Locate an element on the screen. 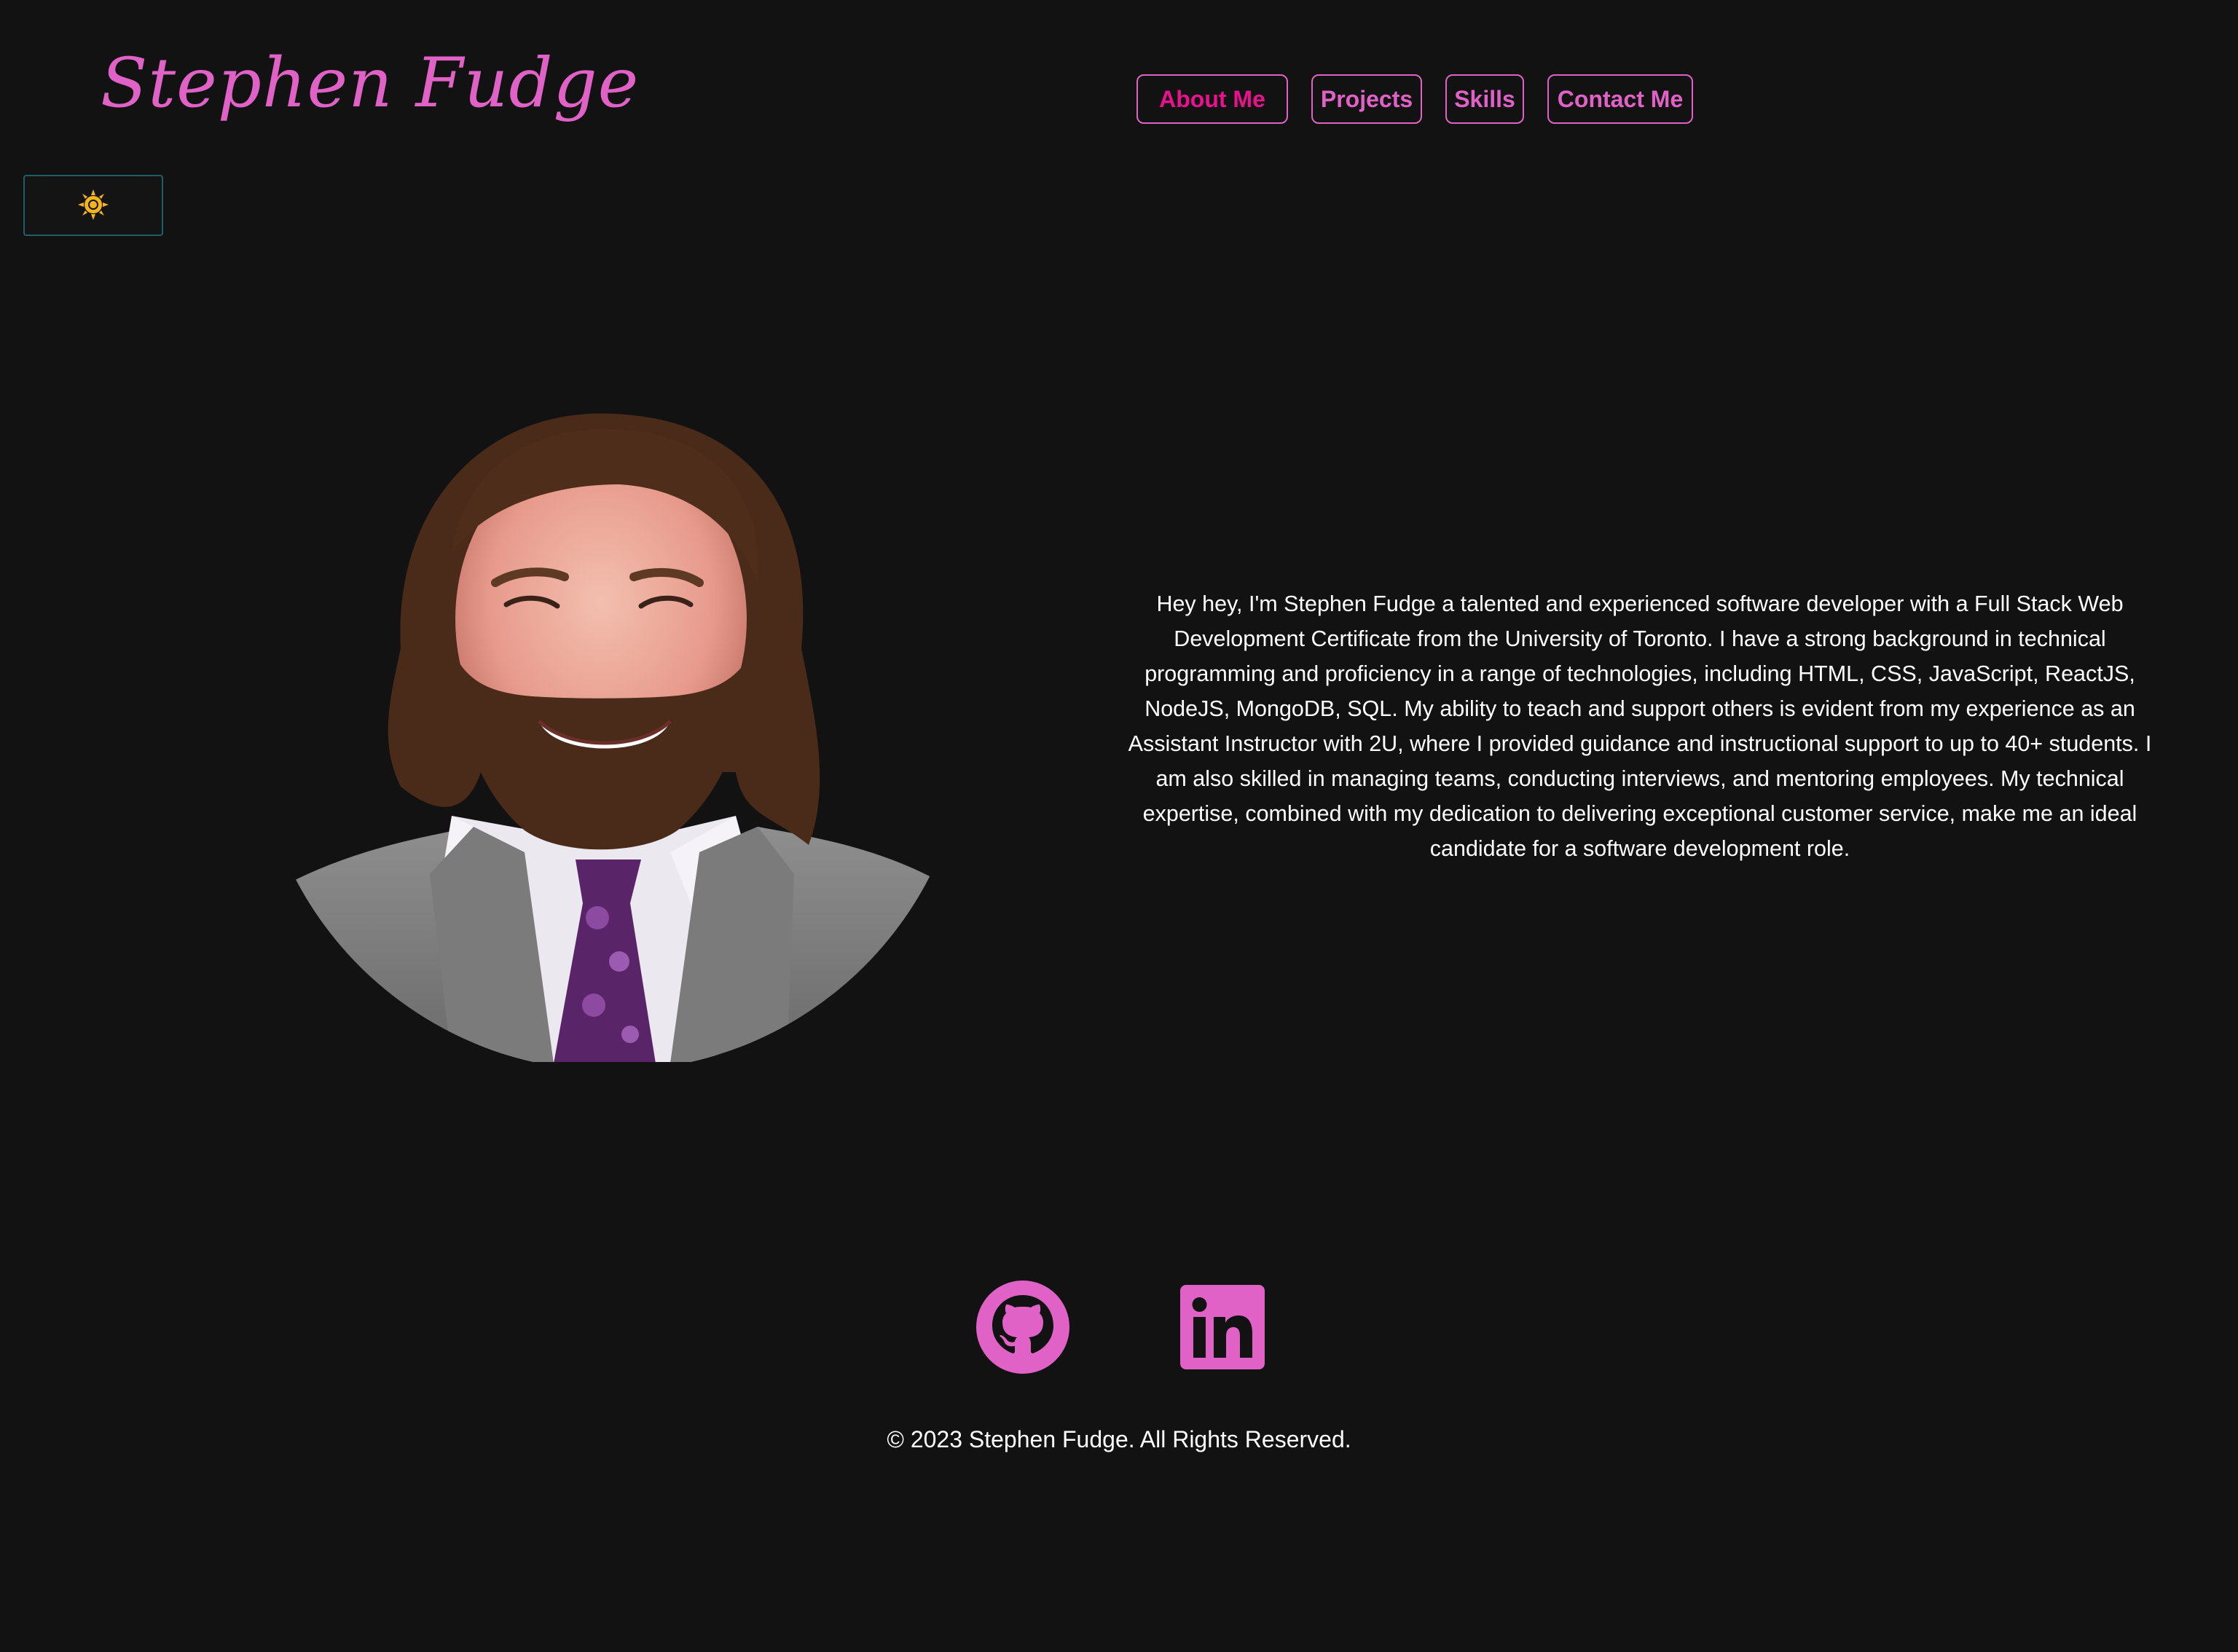 The height and width of the screenshot is (1652, 2238). github-link is located at coordinates (1023, 1327).